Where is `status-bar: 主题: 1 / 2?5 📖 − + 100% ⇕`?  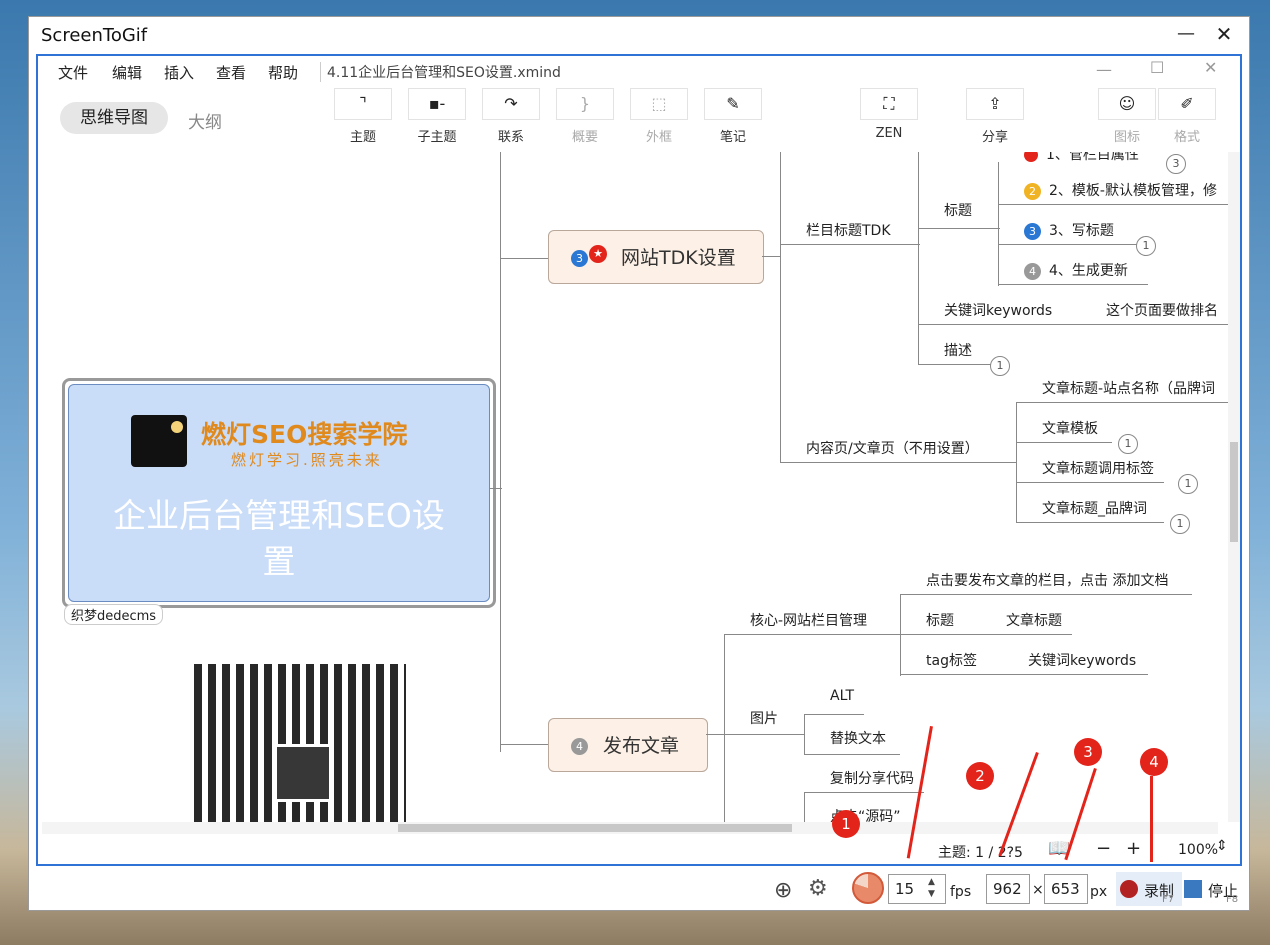
status-bar: 主题: 1 / 2?5 📖 − + 100% ⇕ is located at coordinates (638, 850).